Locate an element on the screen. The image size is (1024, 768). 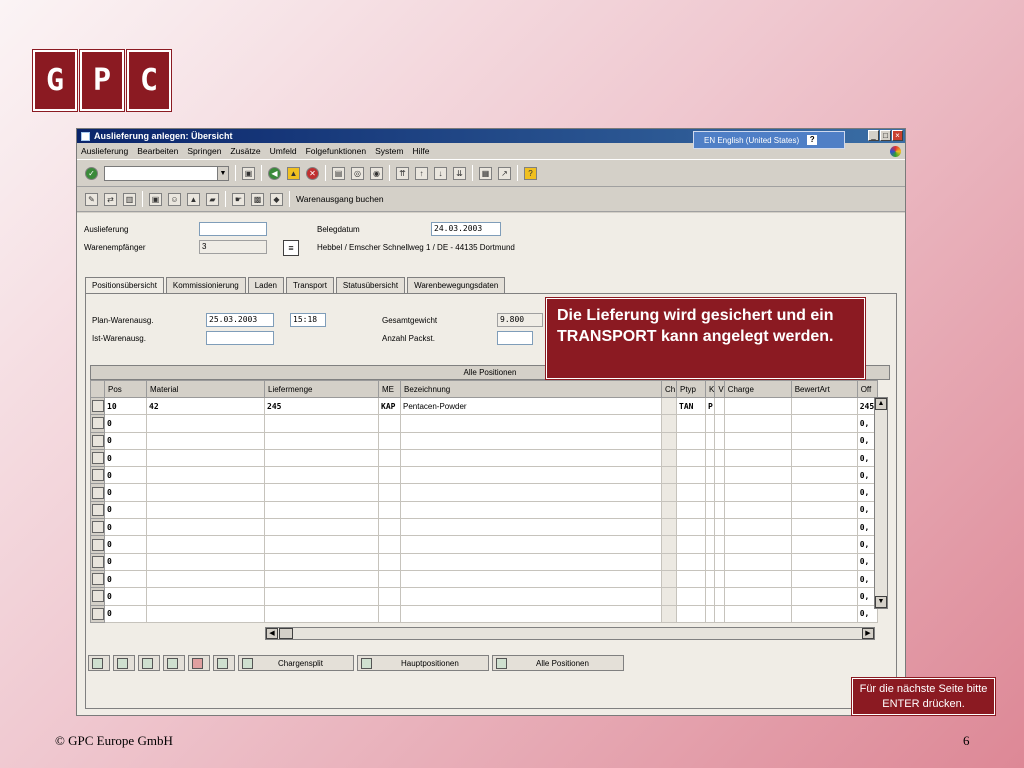
cell-bezeichnung: Pentacen-Powder is located at coordinates (531, 406).